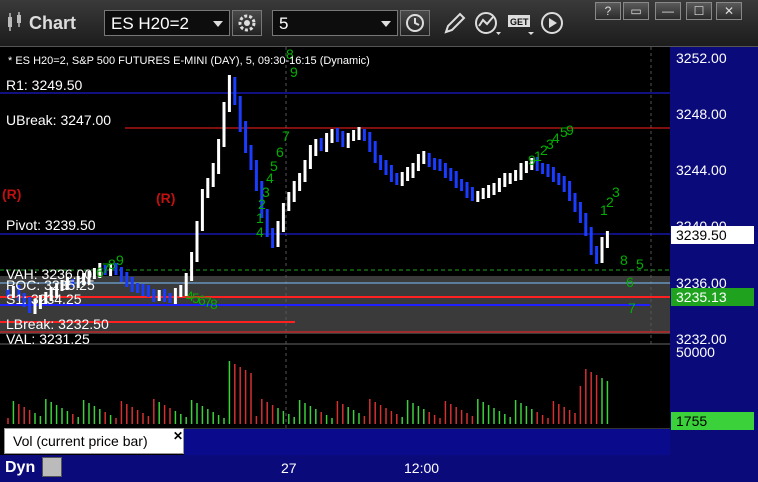 Image resolution: width=758 pixels, height=482 pixels. I want to click on help-button: ?, so click(608, 11).